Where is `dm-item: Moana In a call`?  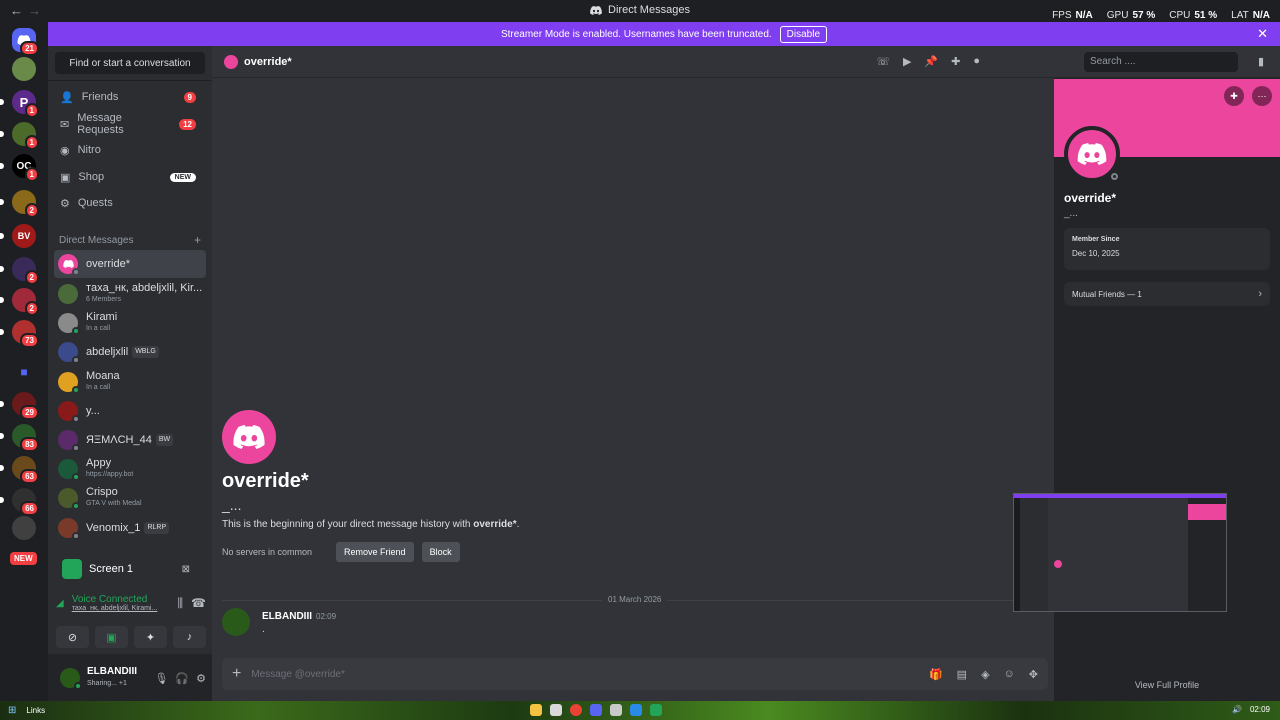
dm-item: Moana In a call is located at coordinates (130, 382).